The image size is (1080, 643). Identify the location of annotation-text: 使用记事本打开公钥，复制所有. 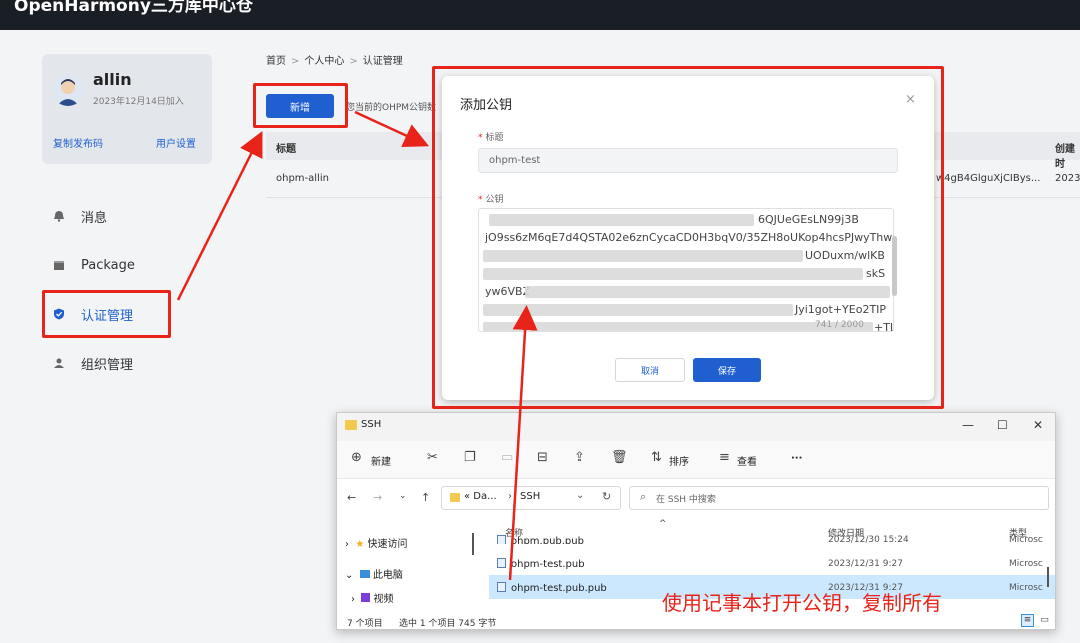
(802, 603).